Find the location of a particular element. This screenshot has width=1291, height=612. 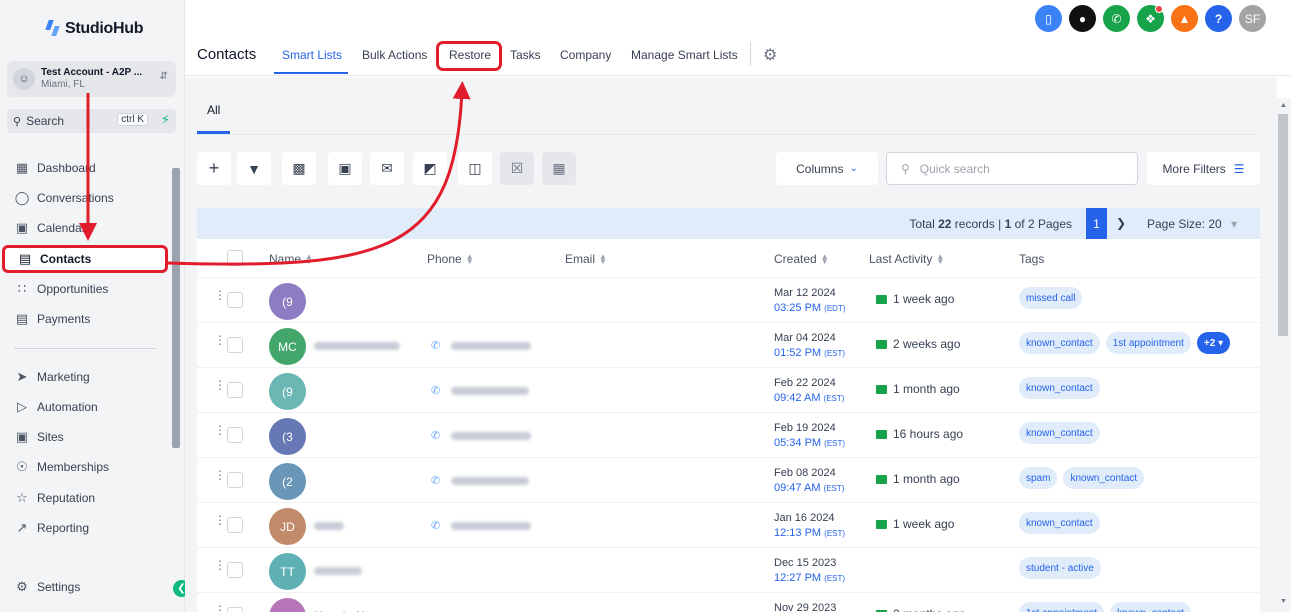

column-header-name: Name ▲ ▼ is located at coordinates (291, 259).